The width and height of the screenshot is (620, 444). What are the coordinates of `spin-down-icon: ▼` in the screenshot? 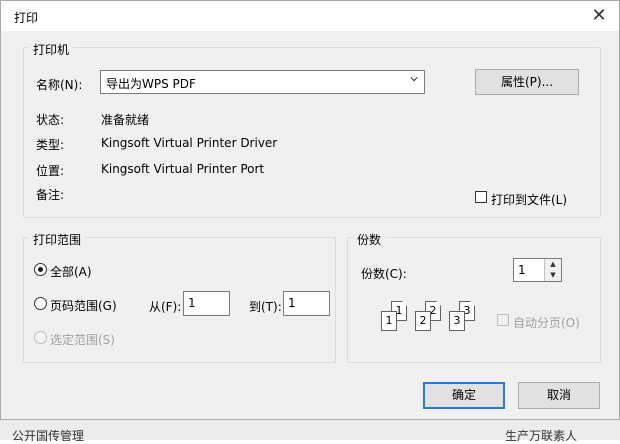 It's located at (553, 275).